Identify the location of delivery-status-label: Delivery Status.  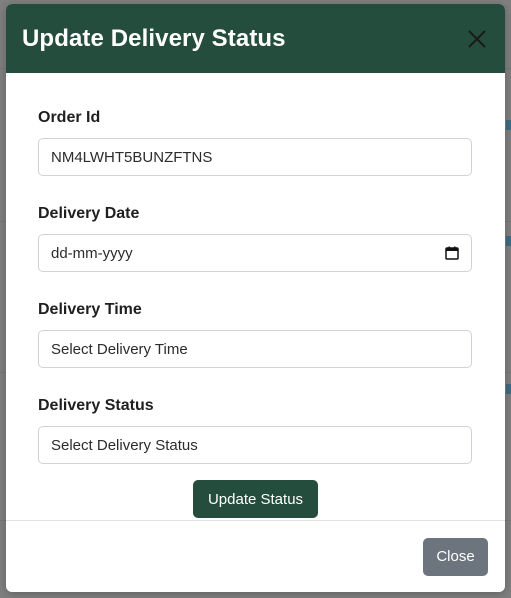
(96, 405).